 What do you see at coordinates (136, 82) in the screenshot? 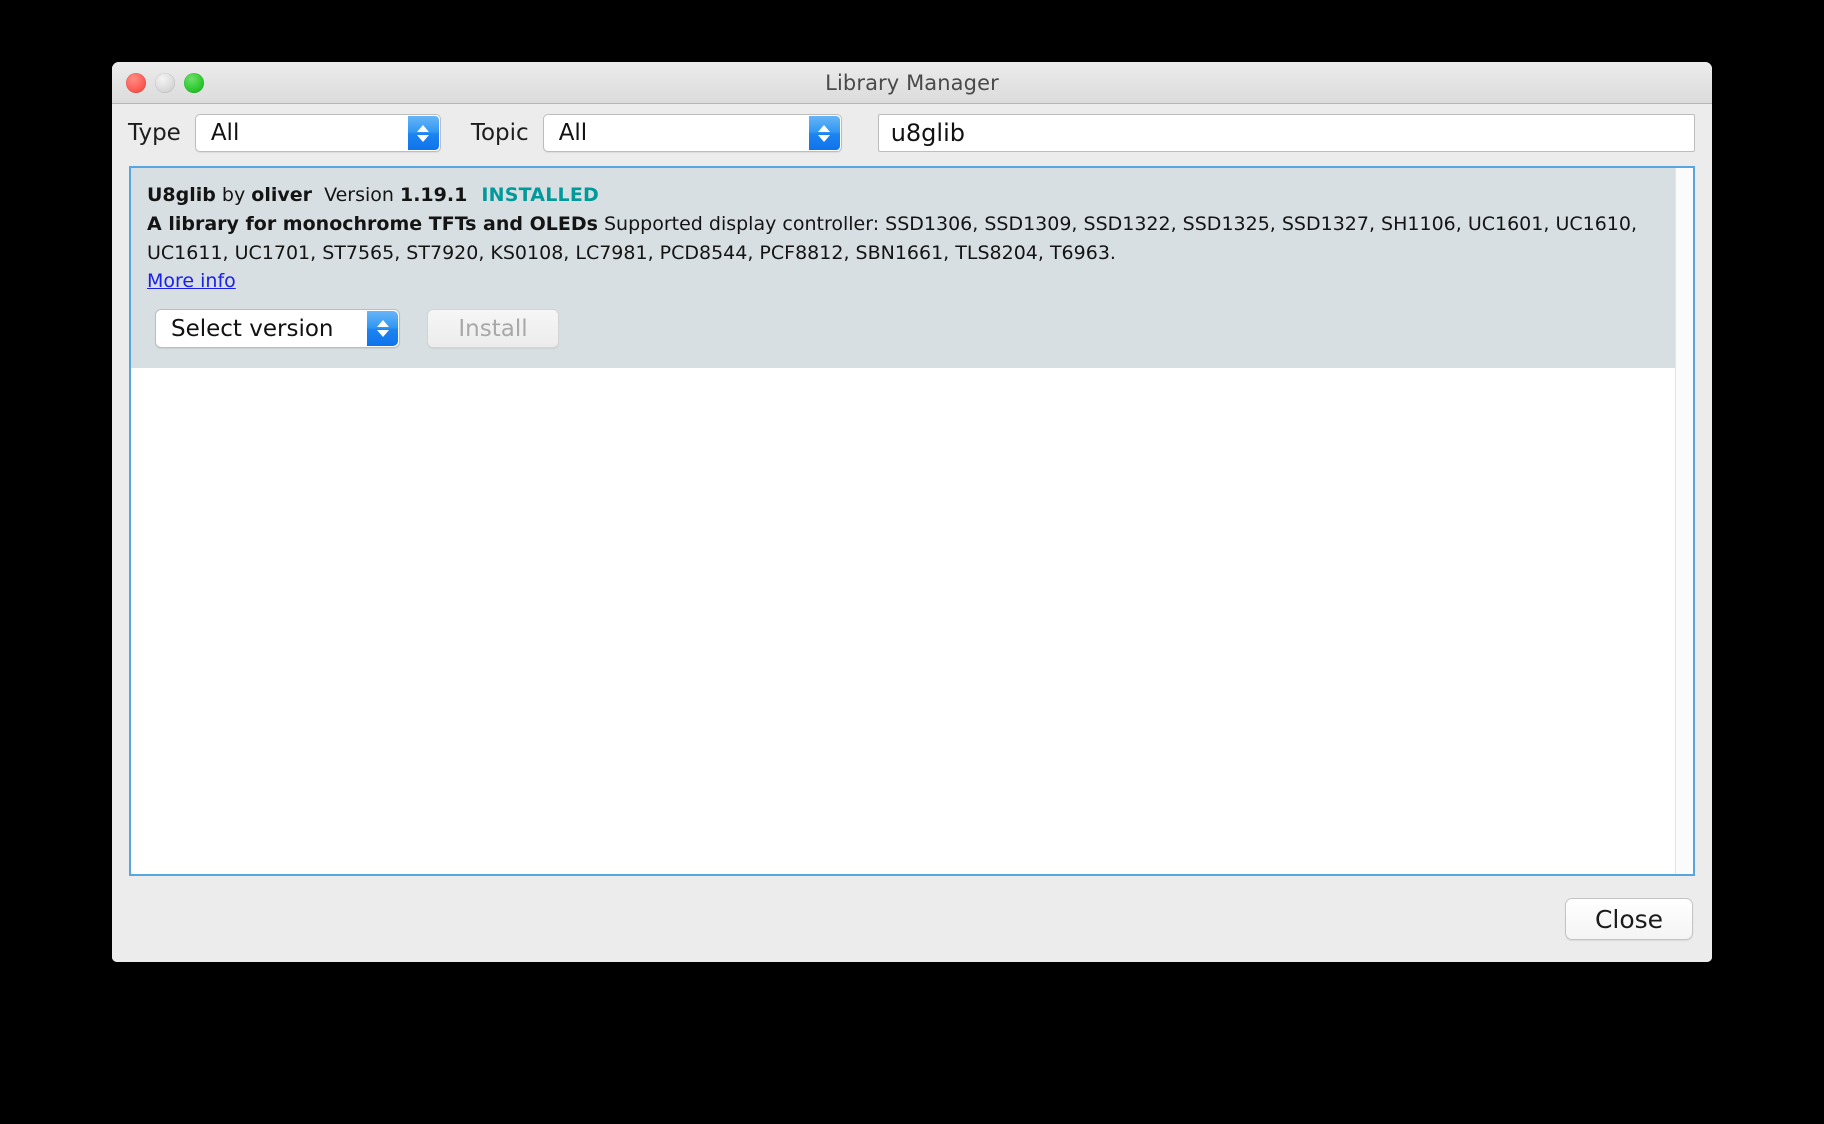
I see `close-window-icon` at bounding box center [136, 82].